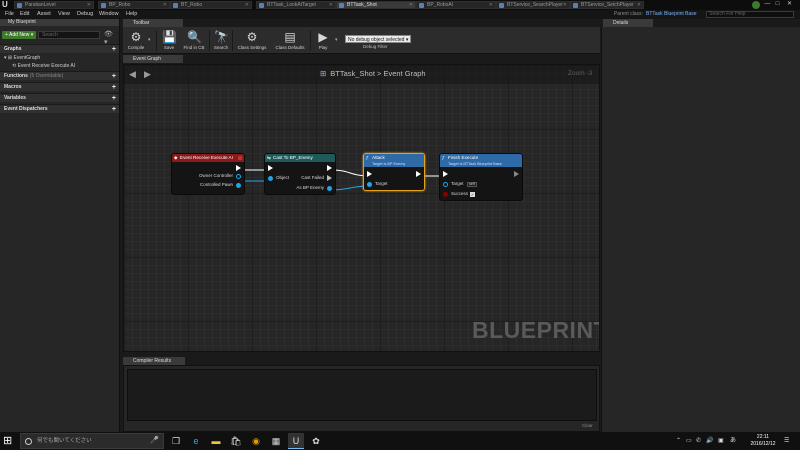 The width and height of the screenshot is (800, 450). I want to click on windows-start-icon: ⊞, so click(9, 441).